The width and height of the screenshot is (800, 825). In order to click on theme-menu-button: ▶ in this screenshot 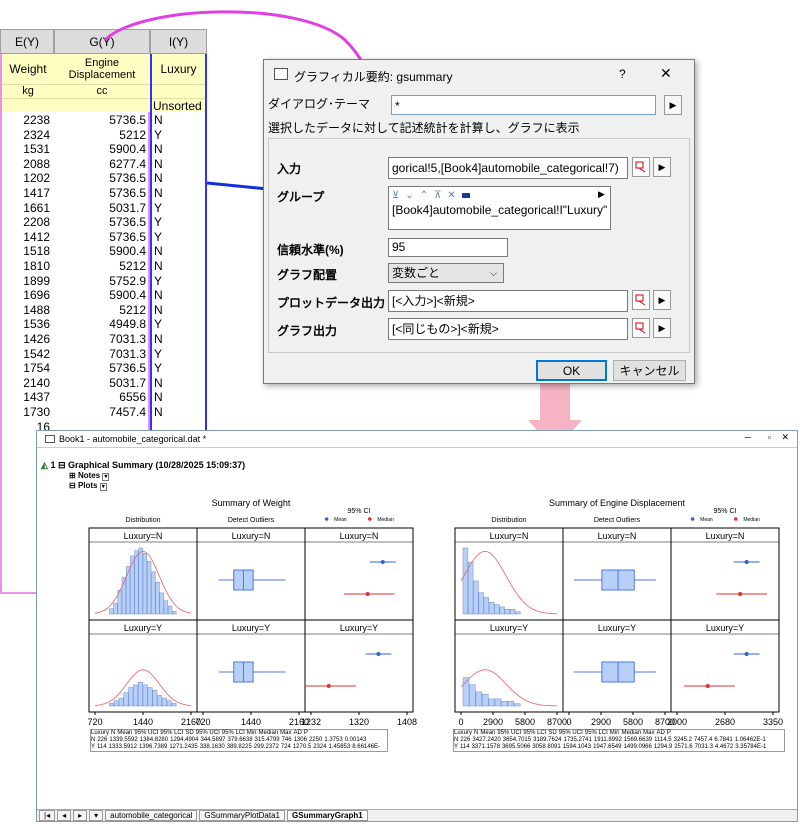, I will do `click(673, 105)`.